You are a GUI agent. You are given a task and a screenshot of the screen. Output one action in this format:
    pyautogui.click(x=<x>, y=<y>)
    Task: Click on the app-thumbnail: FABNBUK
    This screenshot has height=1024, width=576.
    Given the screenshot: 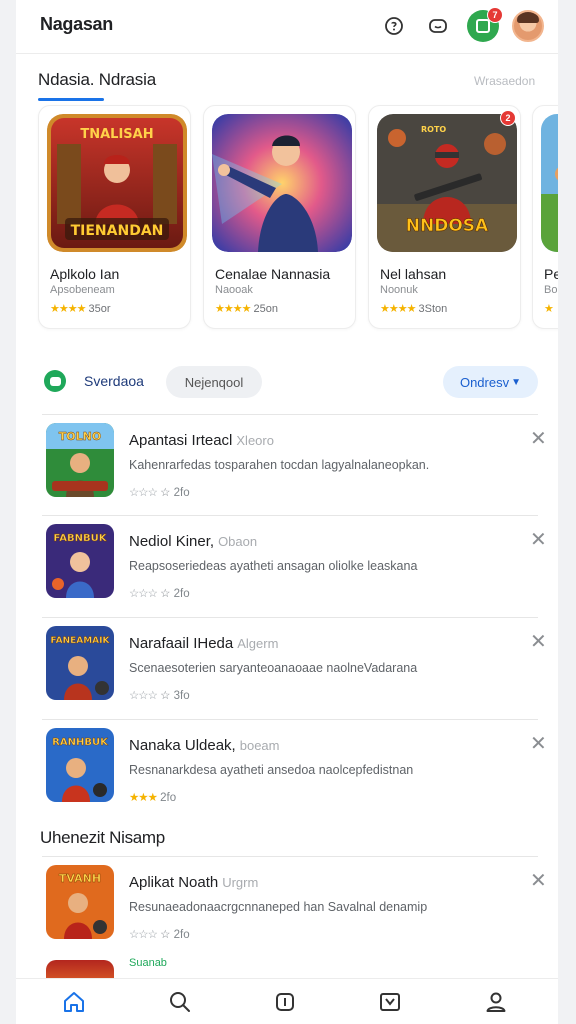 What is the action you would take?
    pyautogui.click(x=80, y=561)
    